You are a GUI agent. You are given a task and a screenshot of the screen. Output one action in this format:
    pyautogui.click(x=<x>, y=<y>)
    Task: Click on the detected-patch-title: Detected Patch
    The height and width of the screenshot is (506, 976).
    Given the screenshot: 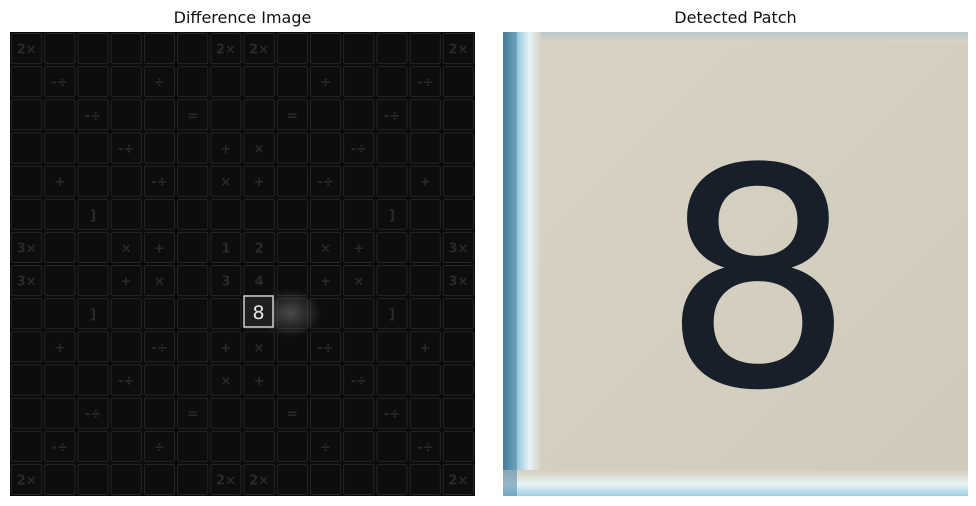 What is the action you would take?
    pyautogui.click(x=735, y=17)
    